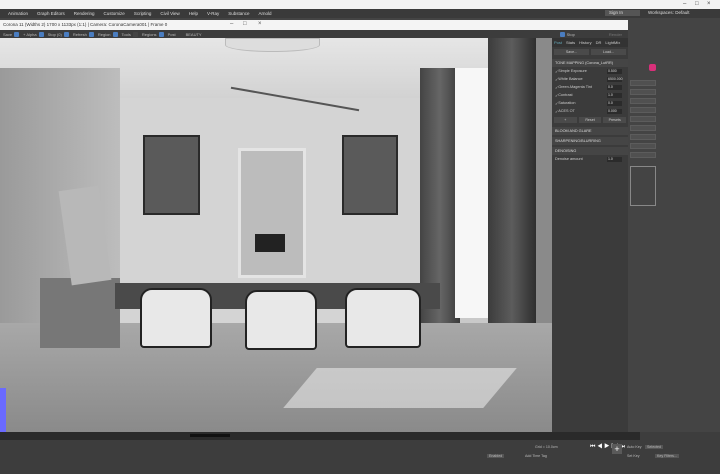  What do you see at coordinates (599, 42) in the screenshot?
I see `tab-dr: DR` at bounding box center [599, 42].